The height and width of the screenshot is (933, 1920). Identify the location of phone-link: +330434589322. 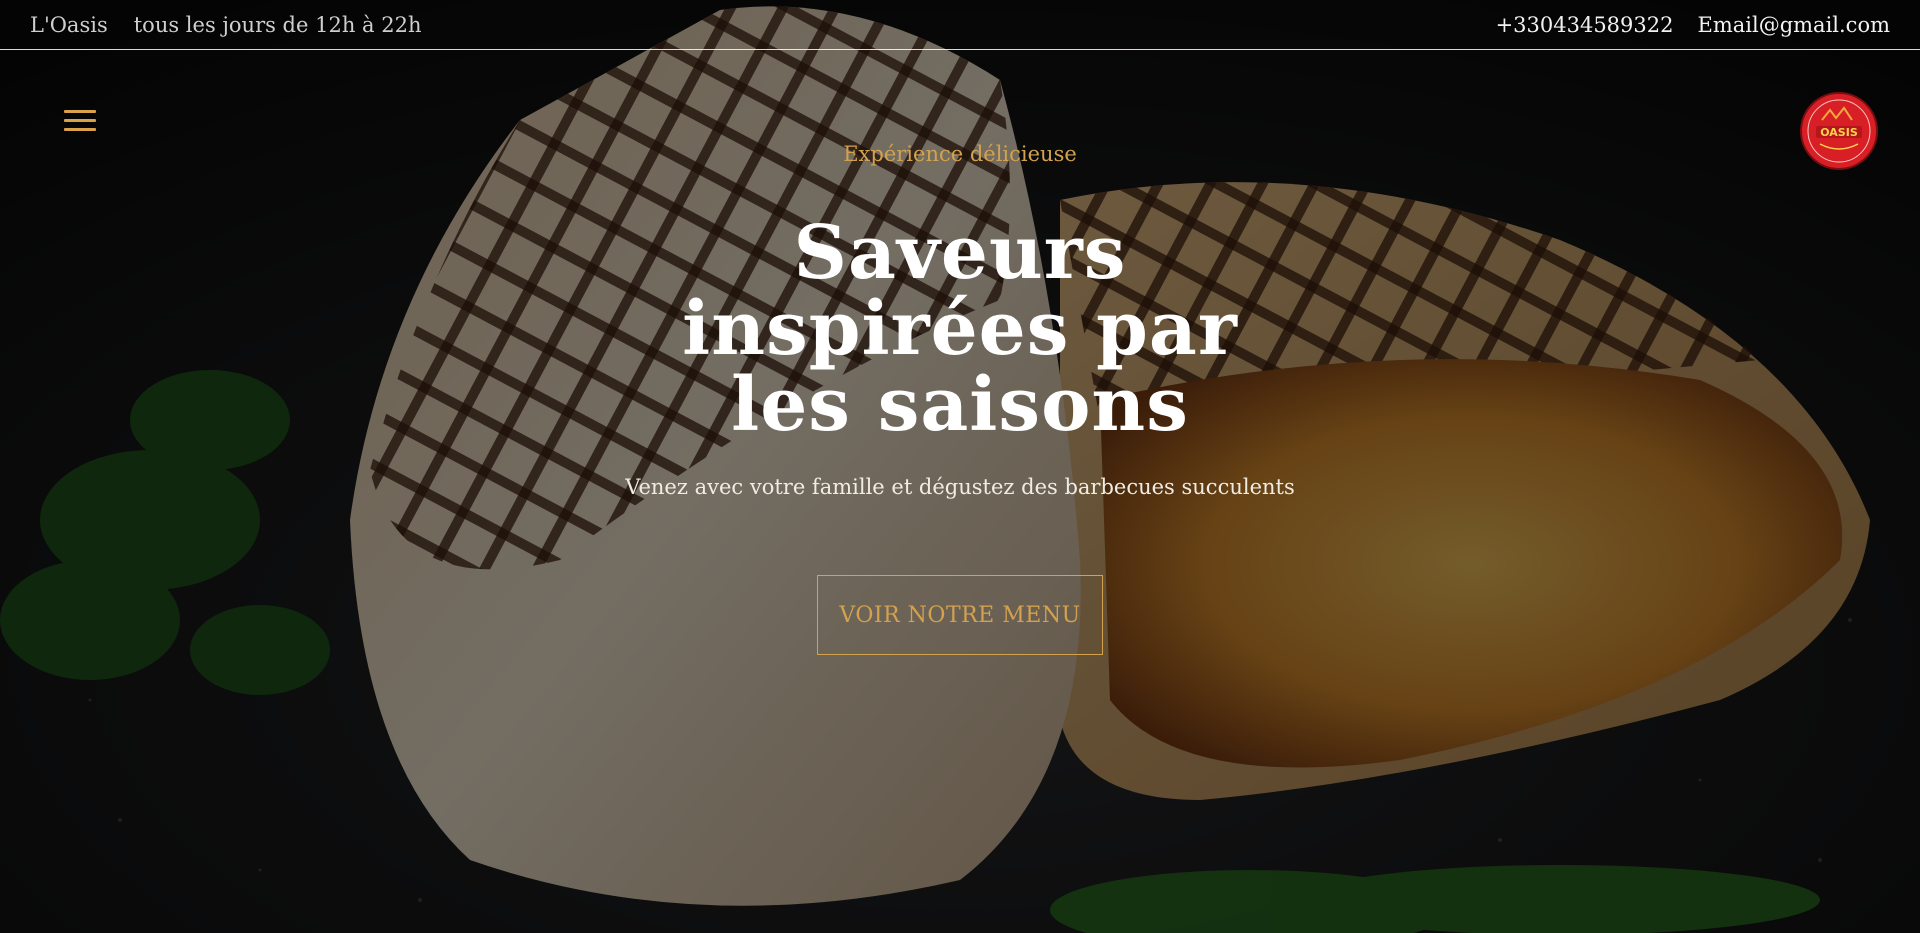
(1585, 25).